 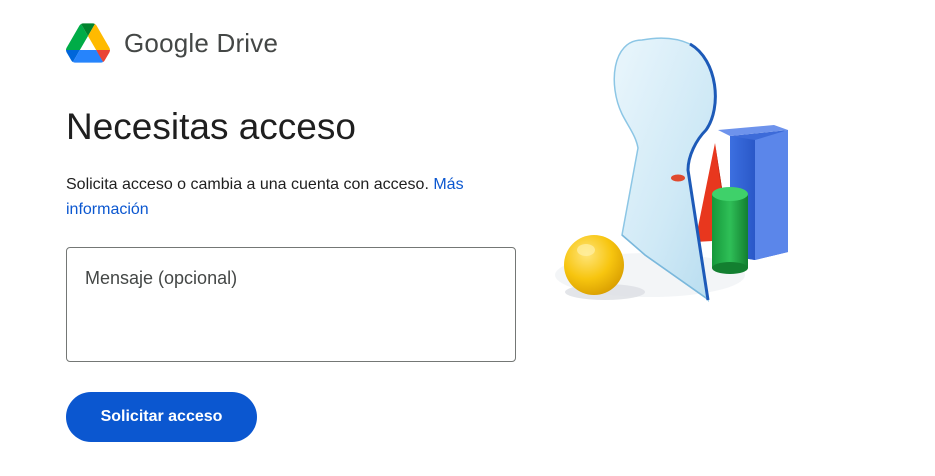 What do you see at coordinates (88, 43) in the screenshot?
I see `google-drive-logo-icon` at bounding box center [88, 43].